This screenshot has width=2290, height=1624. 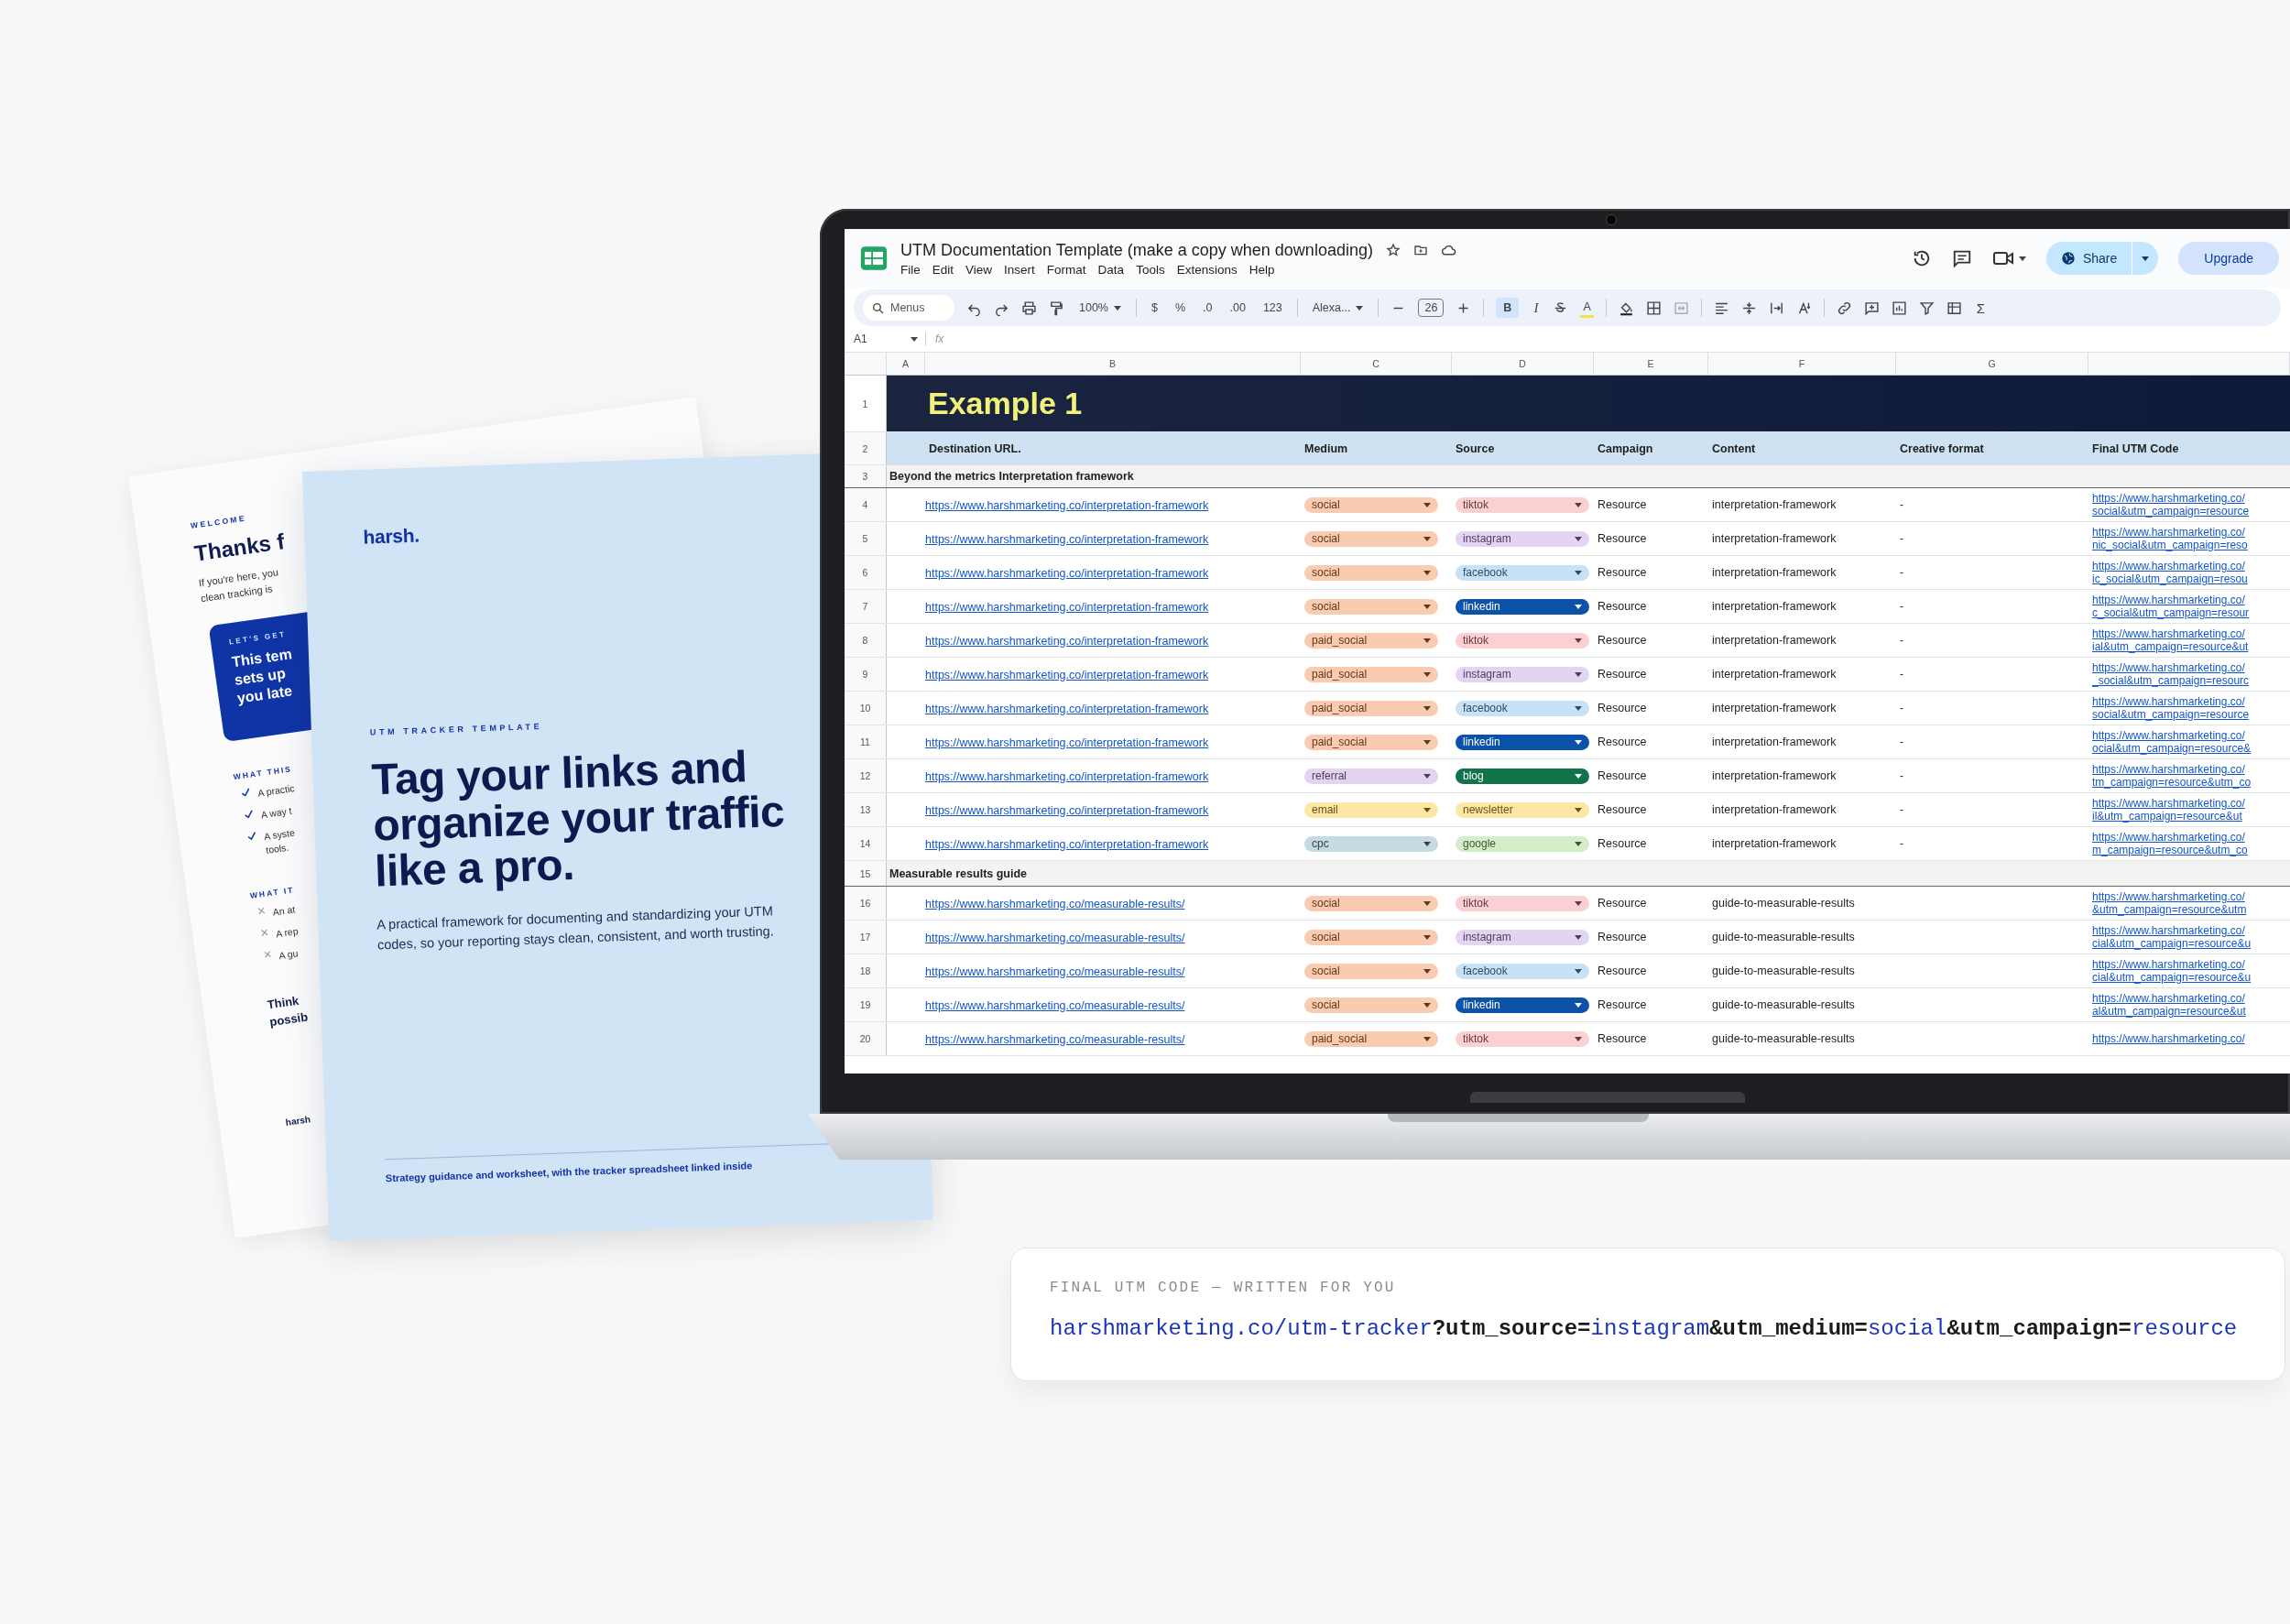 What do you see at coordinates (1954, 308) in the screenshot?
I see `table-icon` at bounding box center [1954, 308].